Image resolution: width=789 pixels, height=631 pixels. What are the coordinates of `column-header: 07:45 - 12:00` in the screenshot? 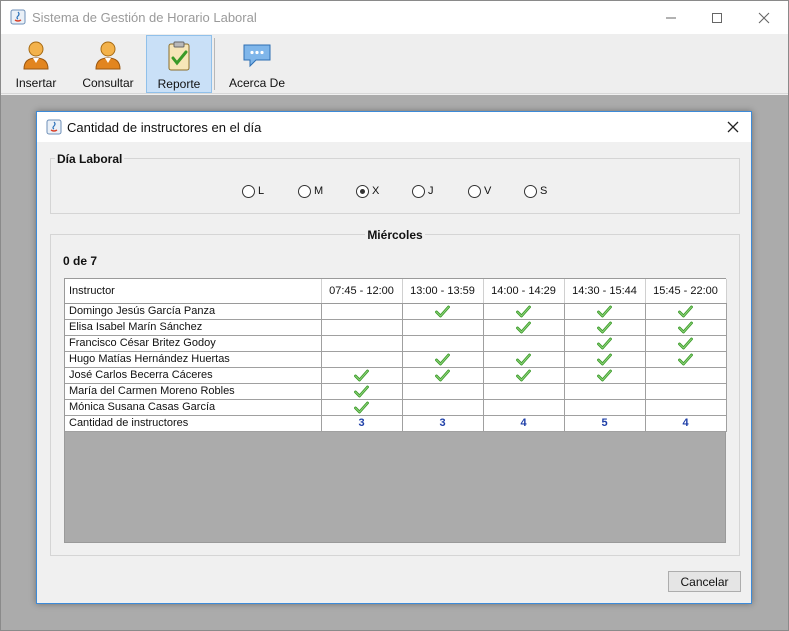 It's located at (362, 291).